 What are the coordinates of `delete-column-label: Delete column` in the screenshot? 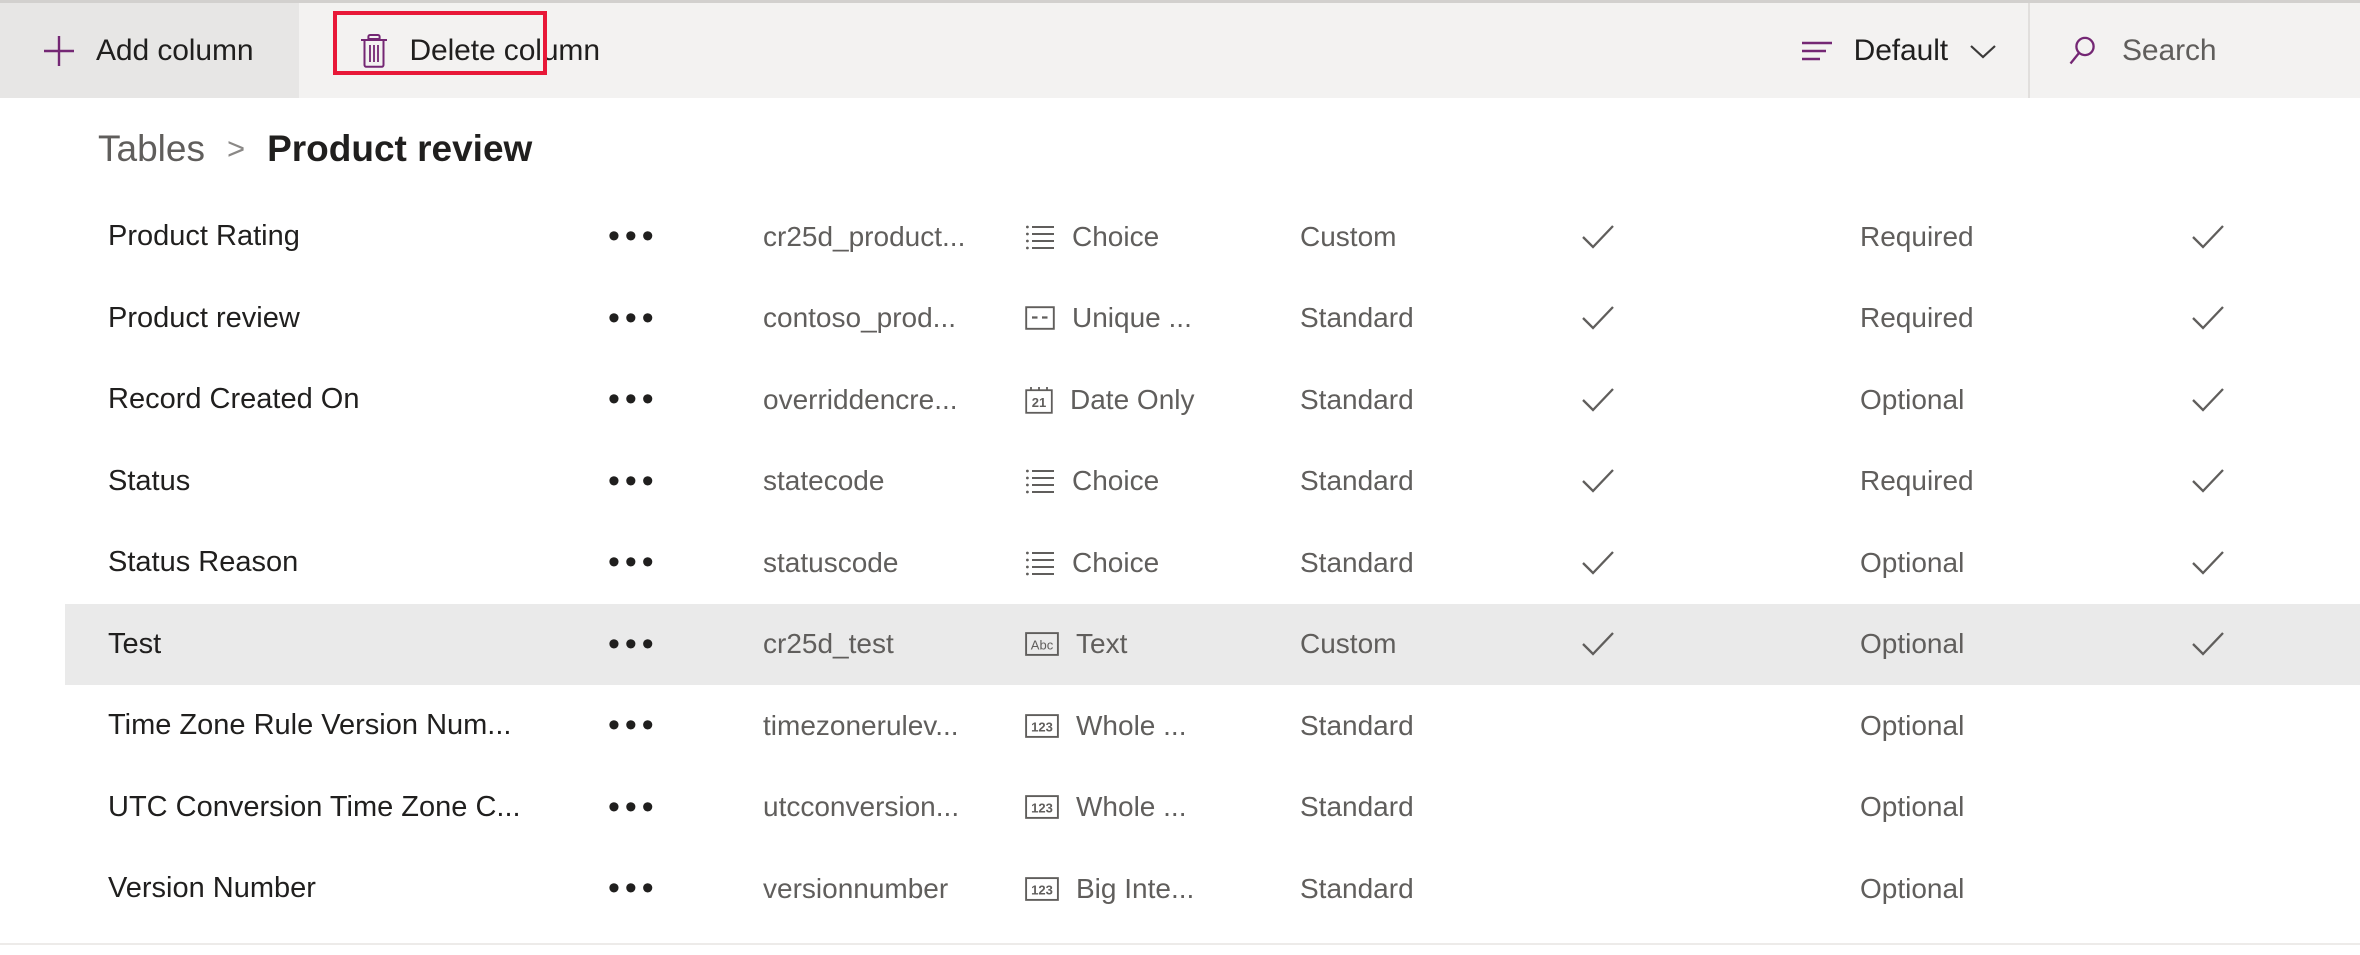 It's located at (504, 50).